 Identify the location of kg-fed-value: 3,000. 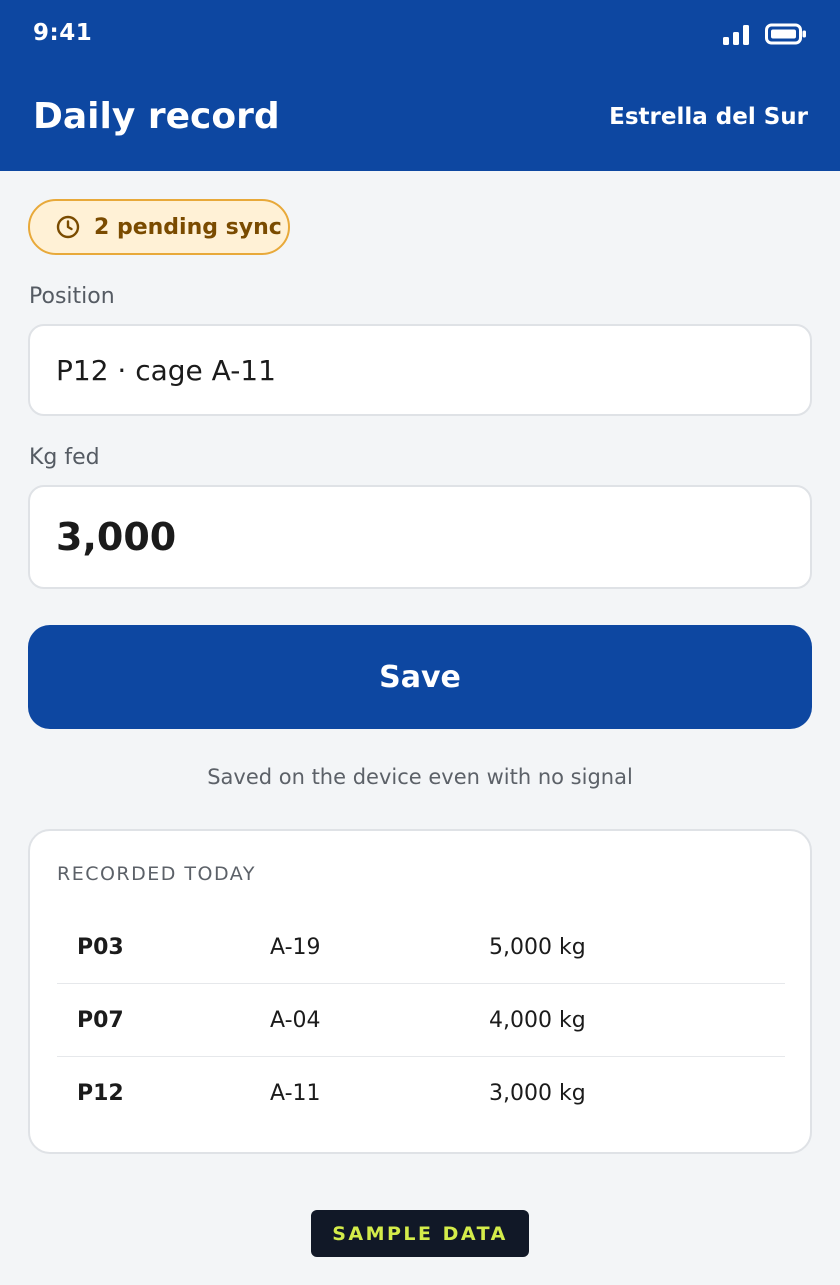
(116, 537).